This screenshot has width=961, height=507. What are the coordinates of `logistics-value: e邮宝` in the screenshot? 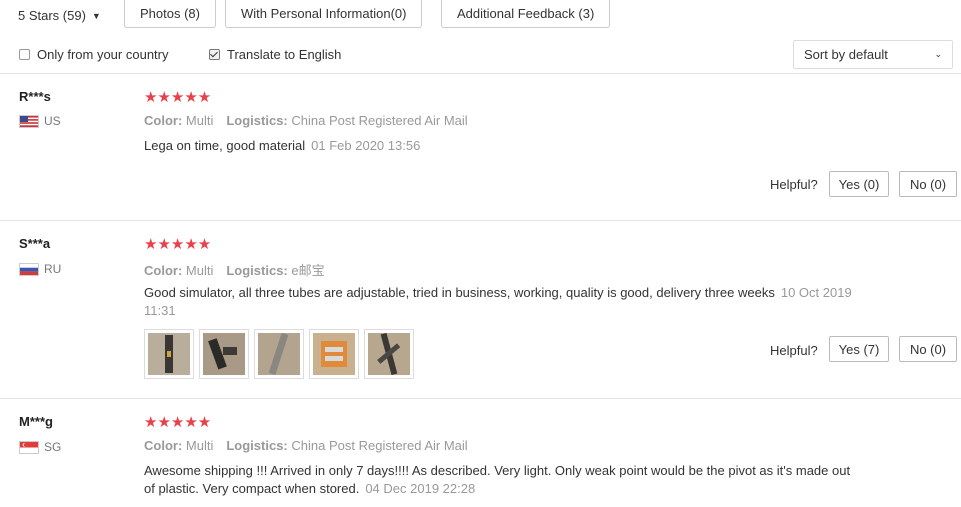 It's located at (308, 270).